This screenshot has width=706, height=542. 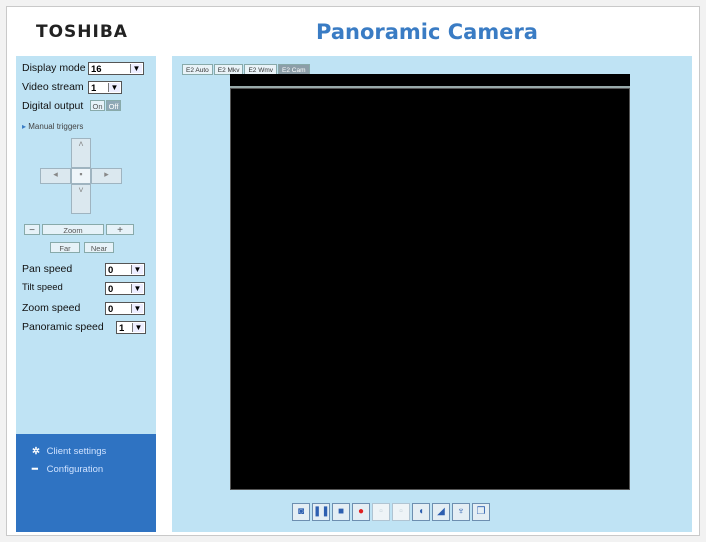 I want to click on fullscreen-icon: ❐, so click(x=481, y=511).